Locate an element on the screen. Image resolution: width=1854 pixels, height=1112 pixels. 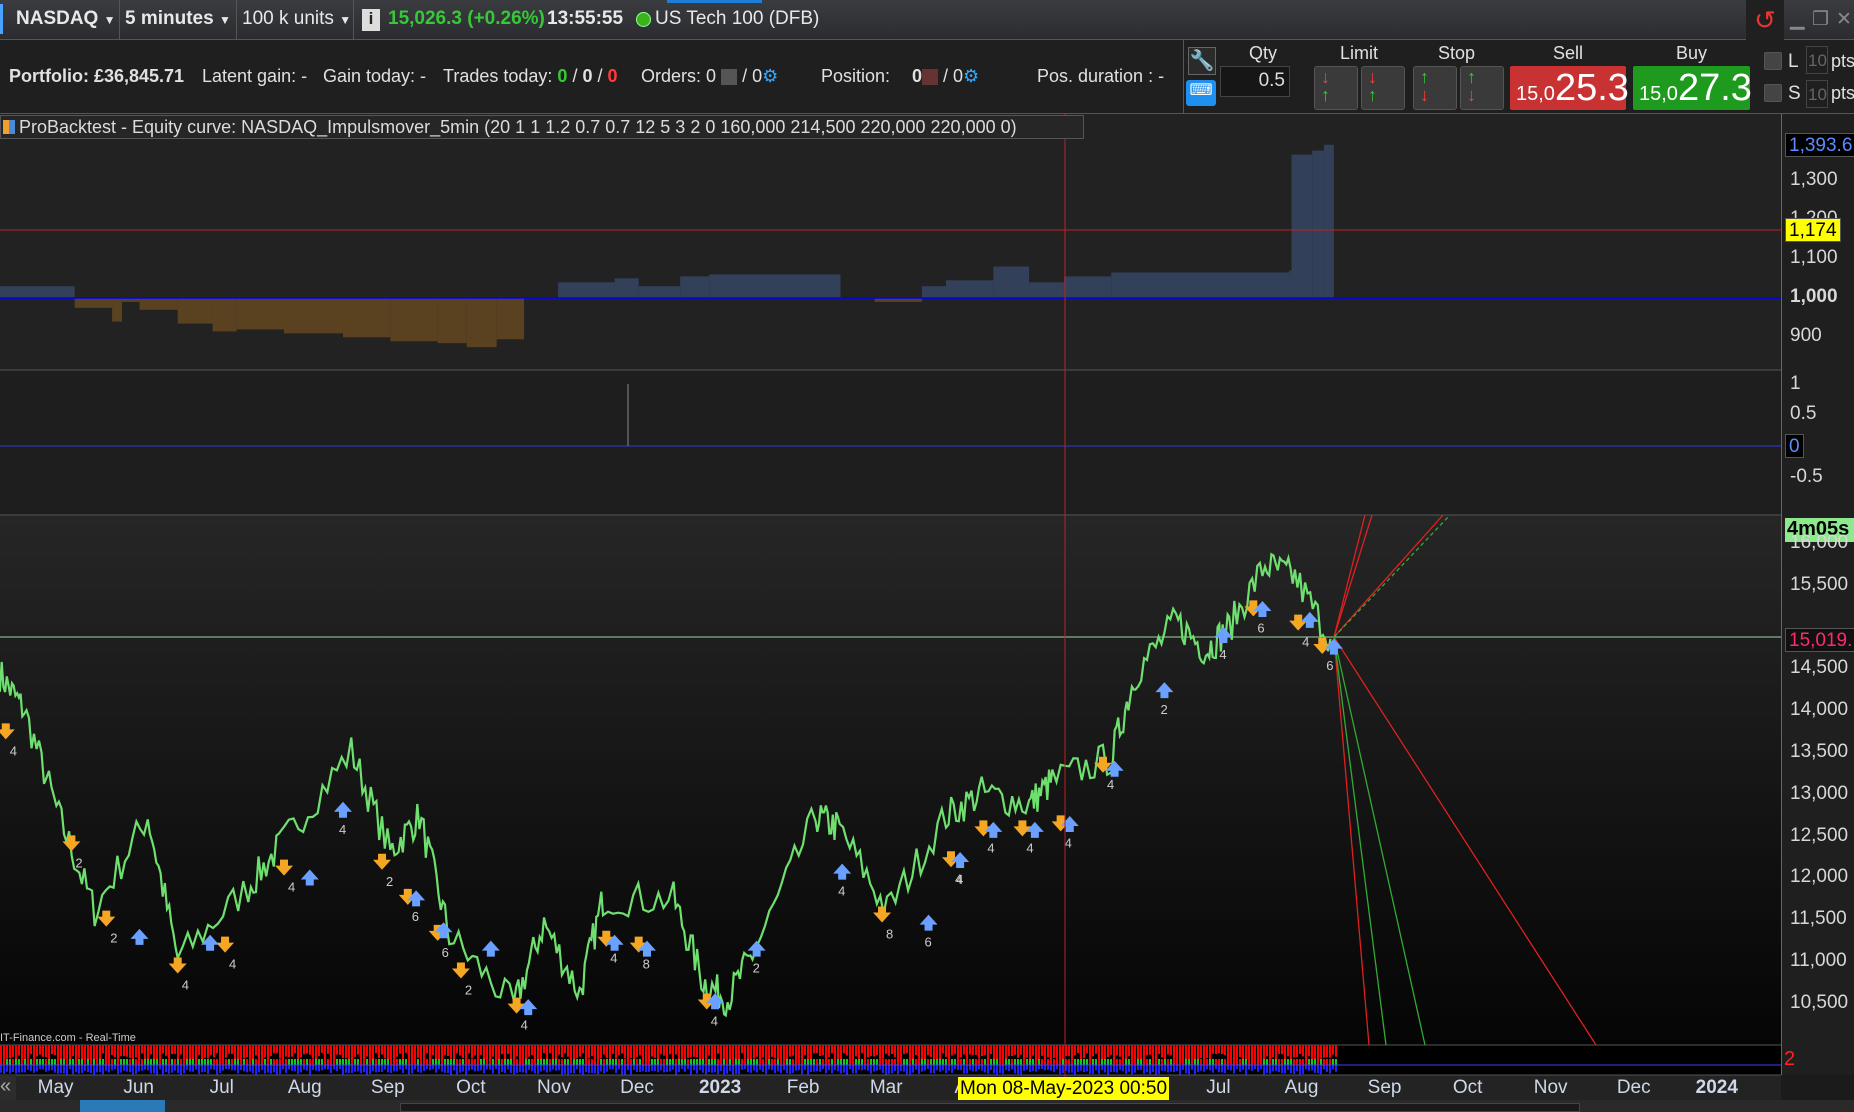
restore-icon: ❐ is located at coordinates (1820, 19).